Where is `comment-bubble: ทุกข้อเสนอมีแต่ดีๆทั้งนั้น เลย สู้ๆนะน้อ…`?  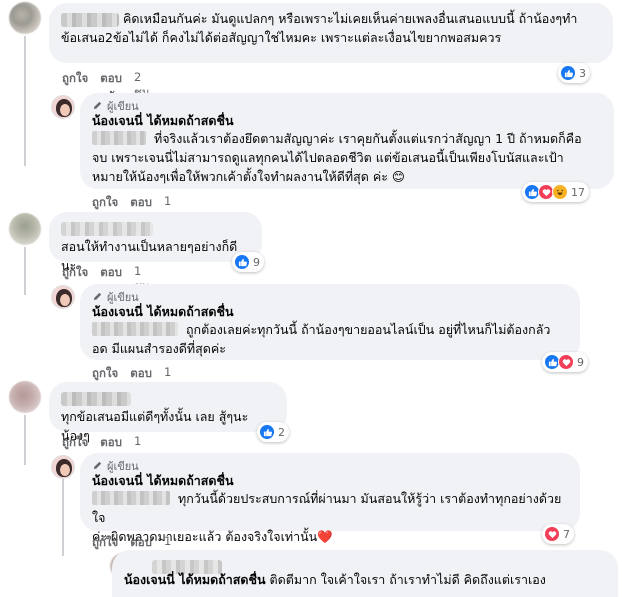
comment-bubble: ทุกข้อเสนอมีแต่ดีๆทั้งนั้น เลย สู้ๆนะน้อ… is located at coordinates (168, 412).